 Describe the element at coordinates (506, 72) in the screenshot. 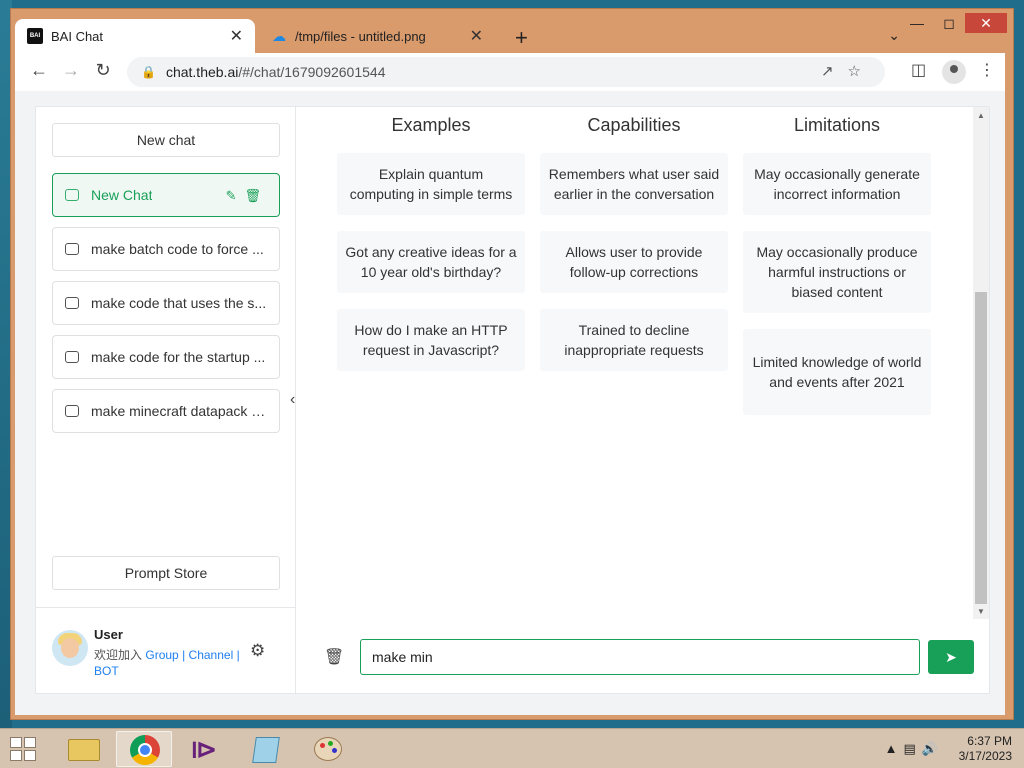

I see `address-bar: 🔒 chat.theb.ai/#/chat/1679092601544 ↗☆` at that location.